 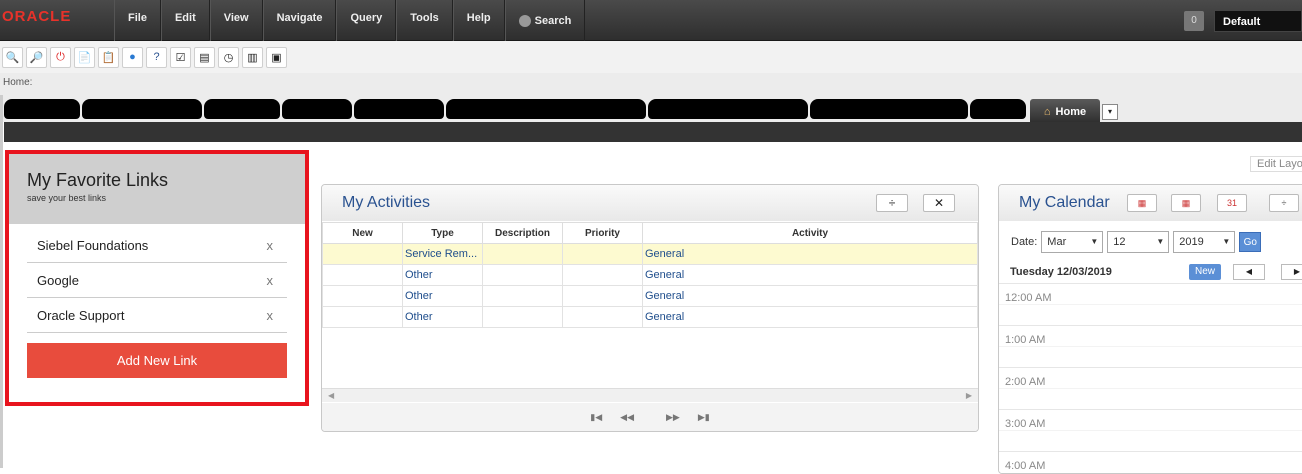 What do you see at coordinates (60, 57) in the screenshot?
I see `power-icon: ⏻` at bounding box center [60, 57].